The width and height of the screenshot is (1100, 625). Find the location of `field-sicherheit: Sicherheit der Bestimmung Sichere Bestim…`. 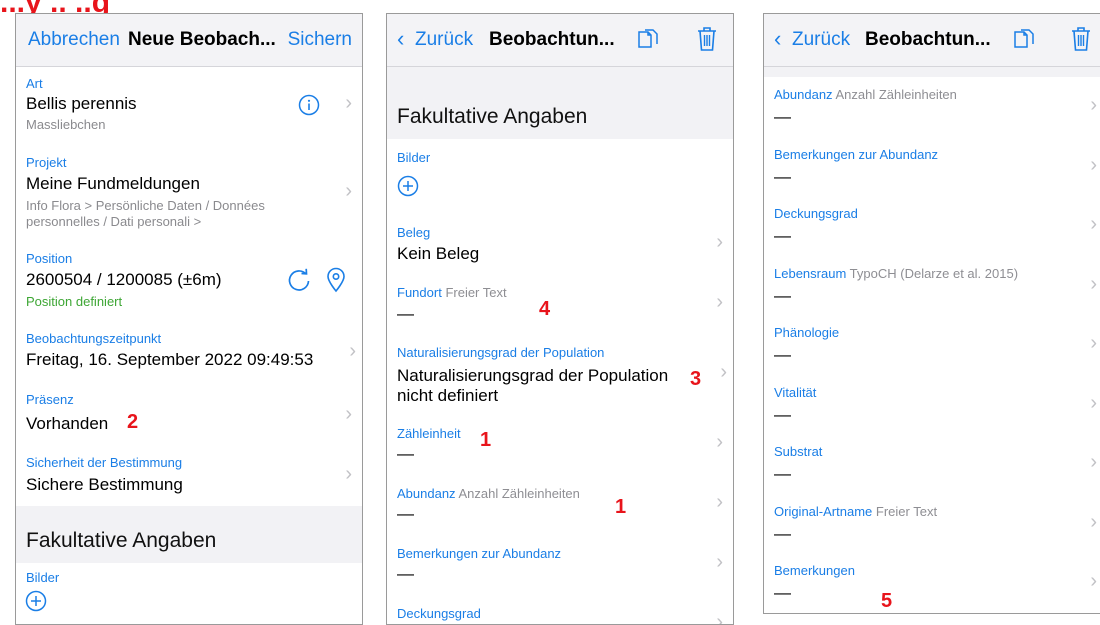

field-sicherheit: Sicherheit der Bestimmung Sichere Bestim… is located at coordinates (189, 476).